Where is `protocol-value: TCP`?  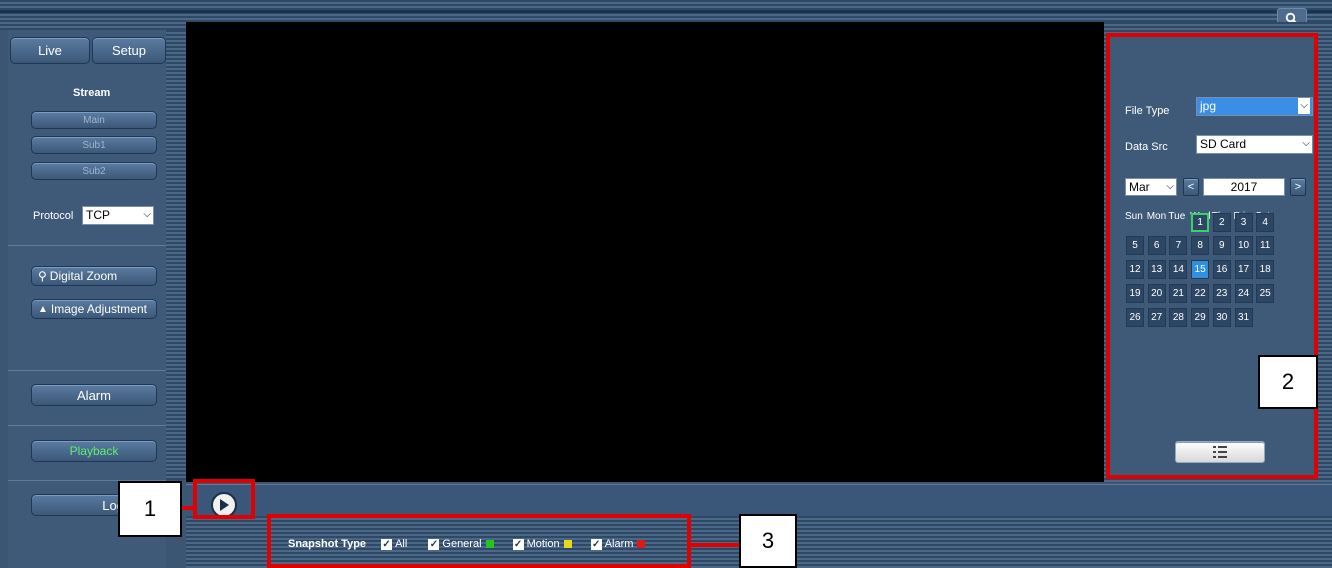 protocol-value: TCP is located at coordinates (98, 215).